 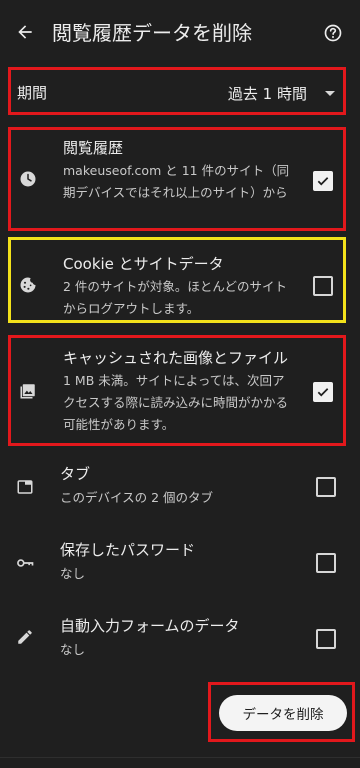 What do you see at coordinates (25, 637) in the screenshot?
I see `pencil-icon` at bounding box center [25, 637].